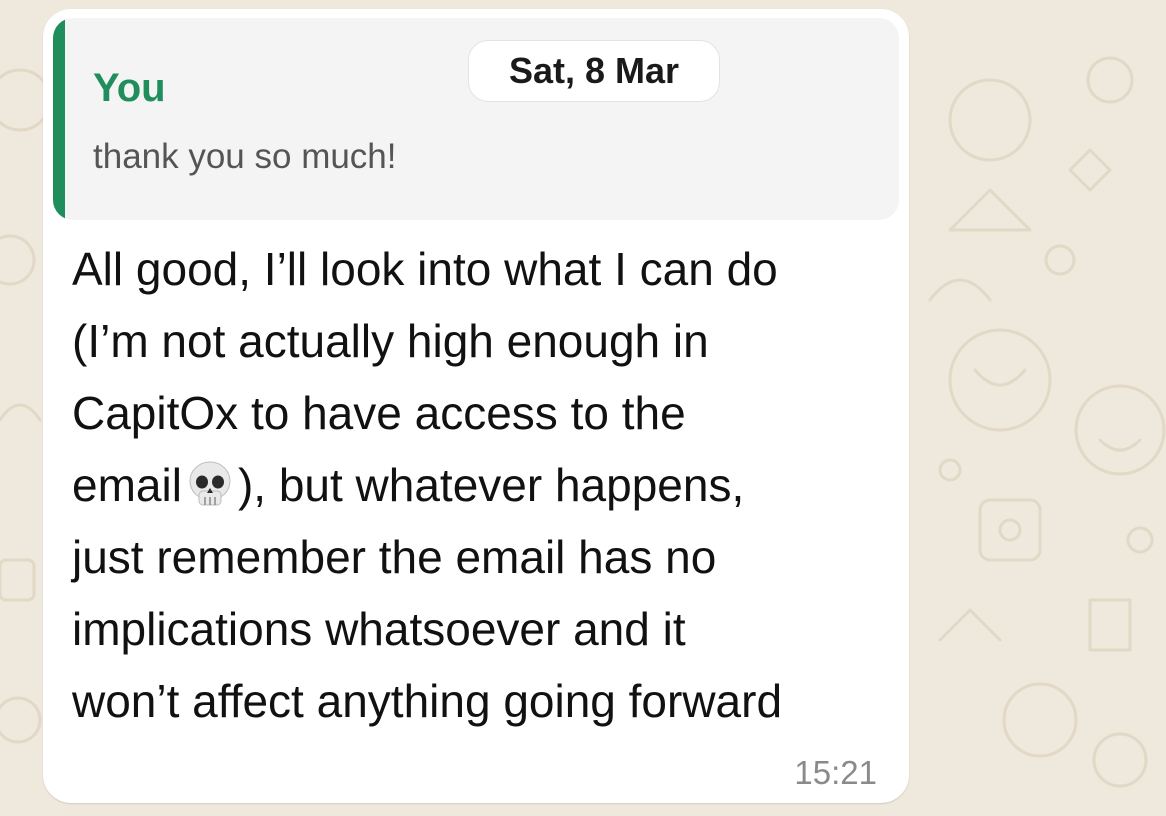 The height and width of the screenshot is (816, 1166). Describe the element at coordinates (491, 485) in the screenshot. I see `message-fragment: ), but whatever happens,` at that location.